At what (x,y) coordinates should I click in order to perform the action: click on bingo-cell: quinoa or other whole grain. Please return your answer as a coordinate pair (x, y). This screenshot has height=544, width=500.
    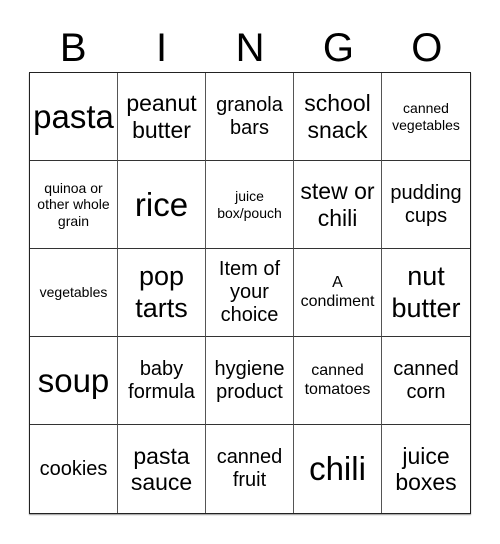
    Looking at the image, I should click on (74, 205).